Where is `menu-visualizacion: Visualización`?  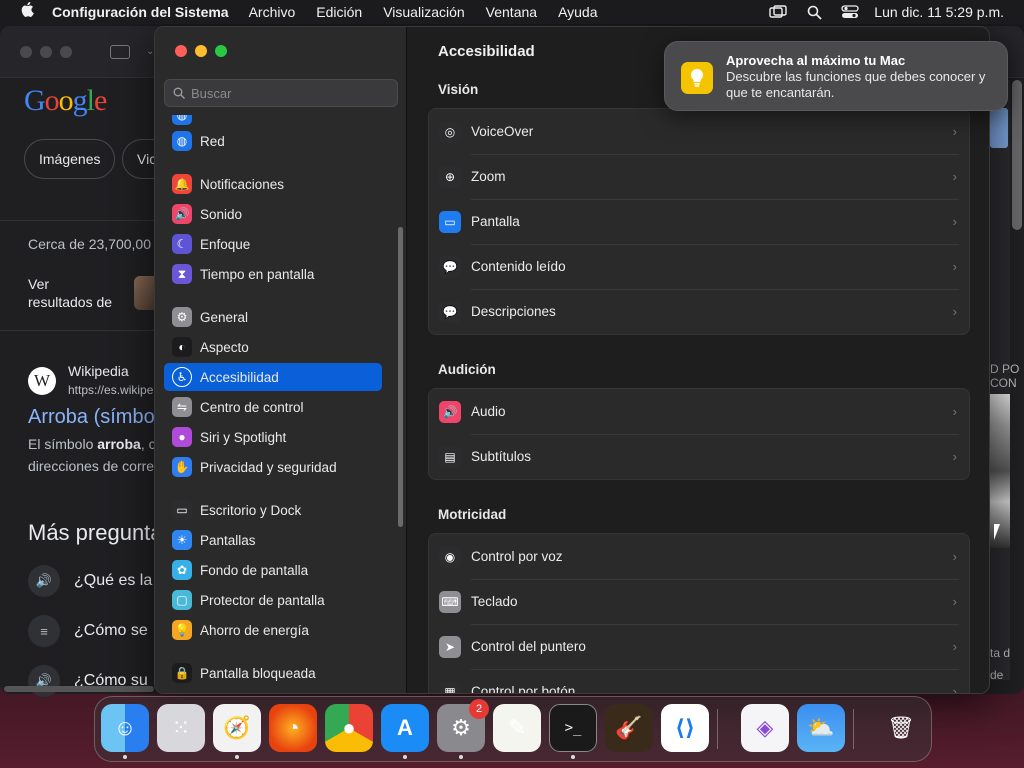 menu-visualizacion: Visualización is located at coordinates (423, 12).